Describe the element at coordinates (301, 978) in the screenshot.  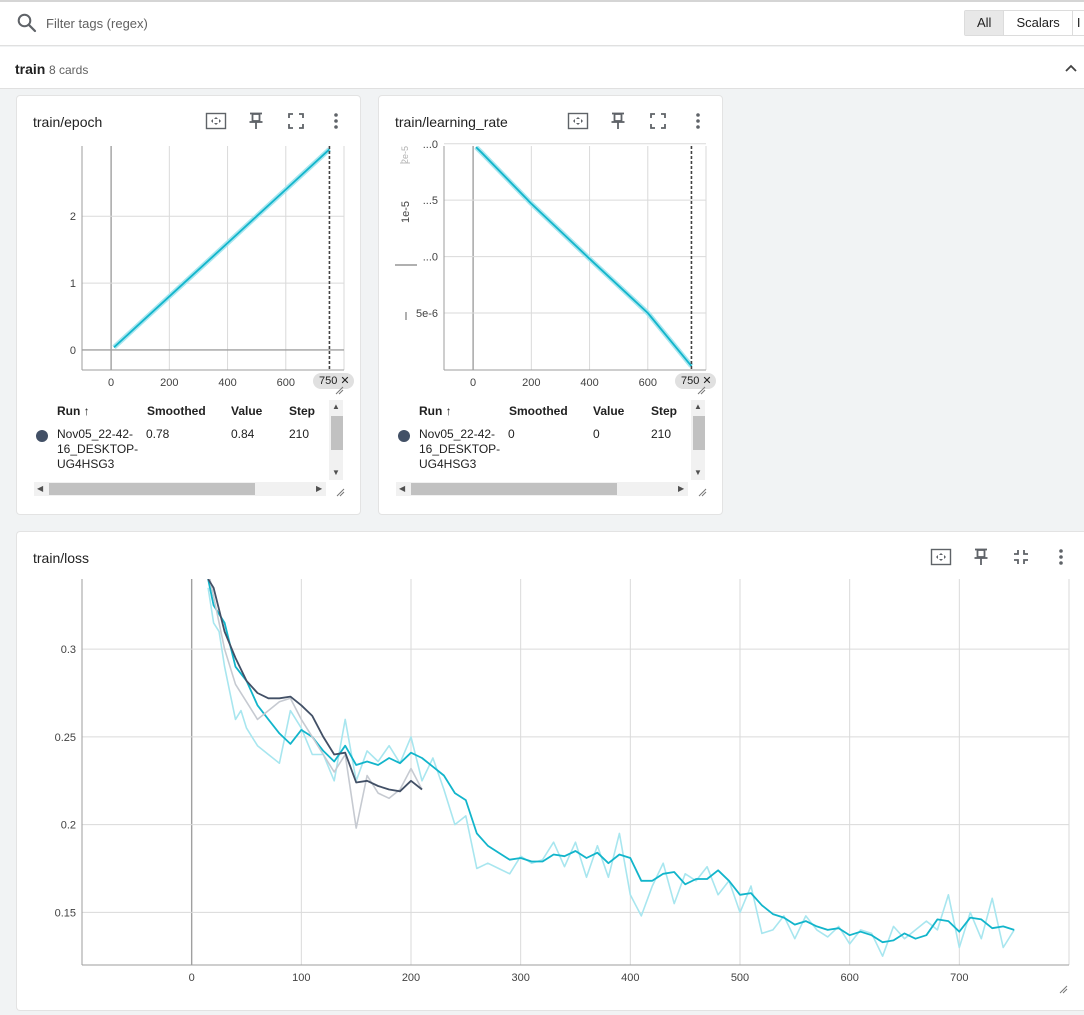
I see `x-tick-label: 100` at that location.